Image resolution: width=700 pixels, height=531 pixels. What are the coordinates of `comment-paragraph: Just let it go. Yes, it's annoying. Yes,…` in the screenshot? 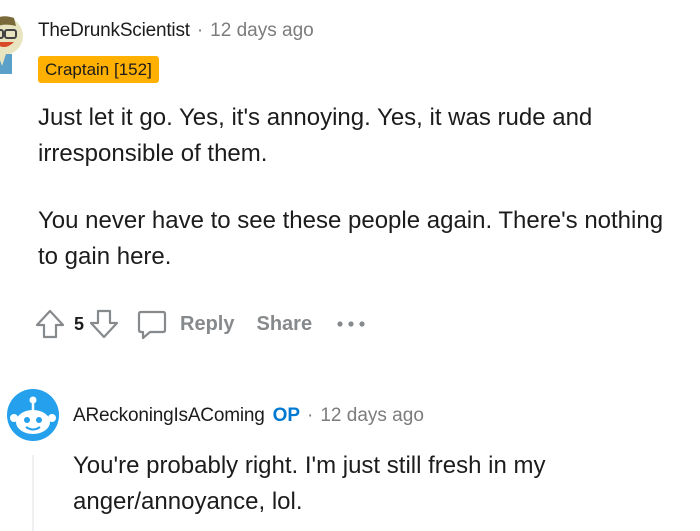 It's located at (315, 135).